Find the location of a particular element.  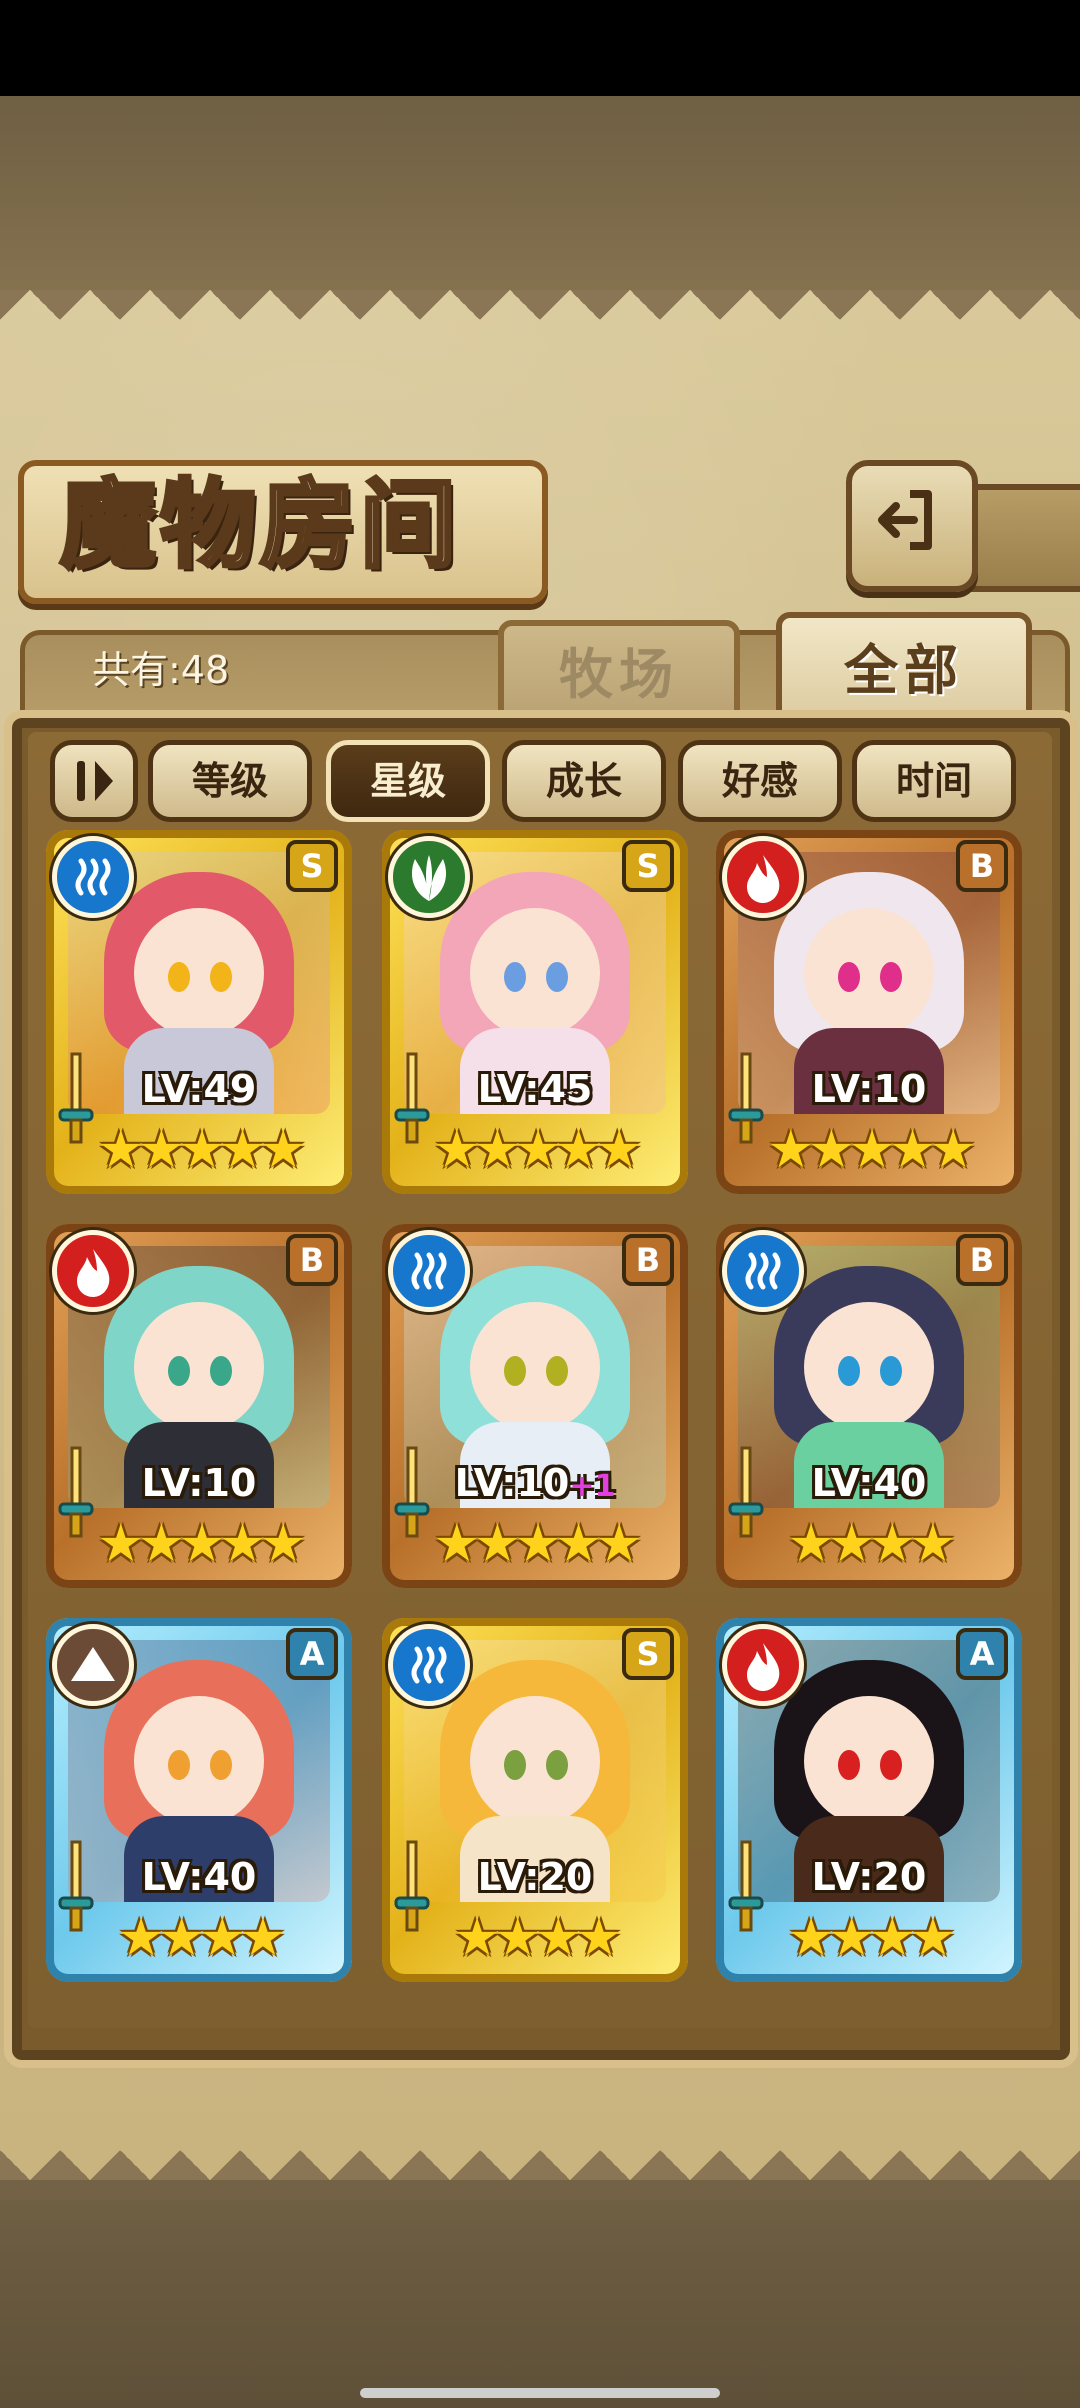

sort-affection-button: 好感 is located at coordinates (760, 781).